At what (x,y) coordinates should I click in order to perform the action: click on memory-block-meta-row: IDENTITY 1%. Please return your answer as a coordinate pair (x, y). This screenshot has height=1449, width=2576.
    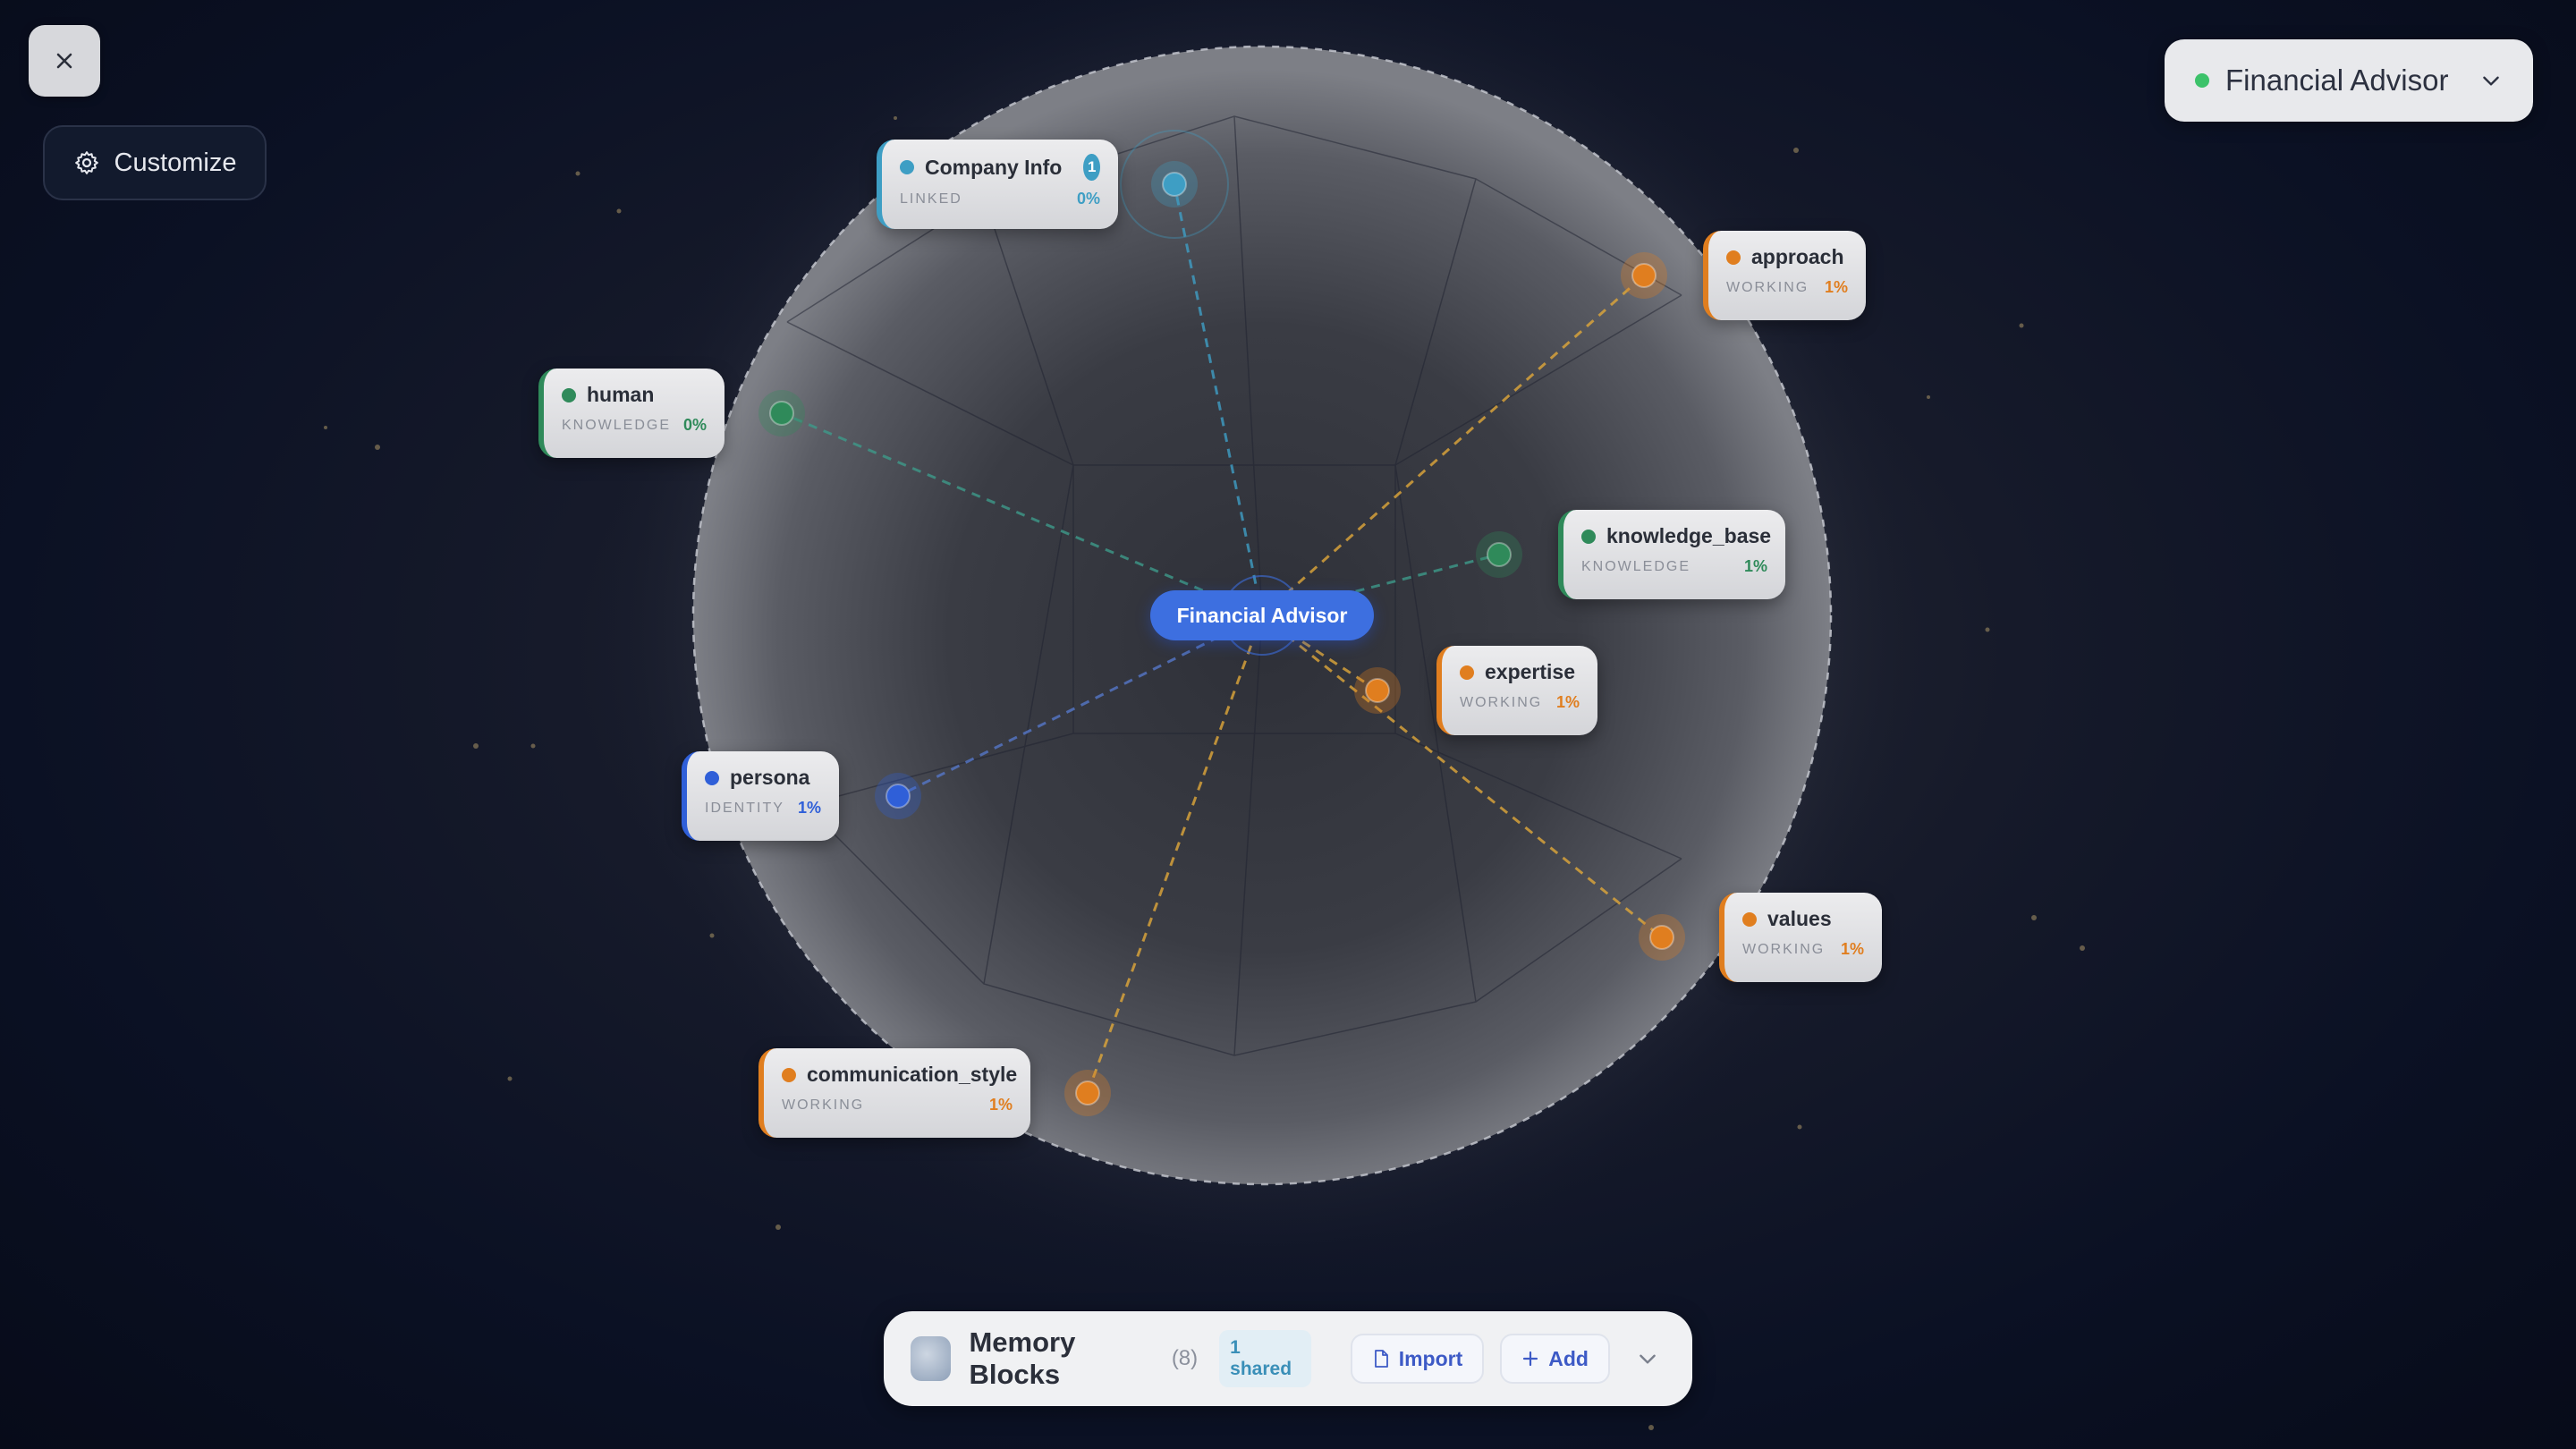
    Looking at the image, I should click on (763, 808).